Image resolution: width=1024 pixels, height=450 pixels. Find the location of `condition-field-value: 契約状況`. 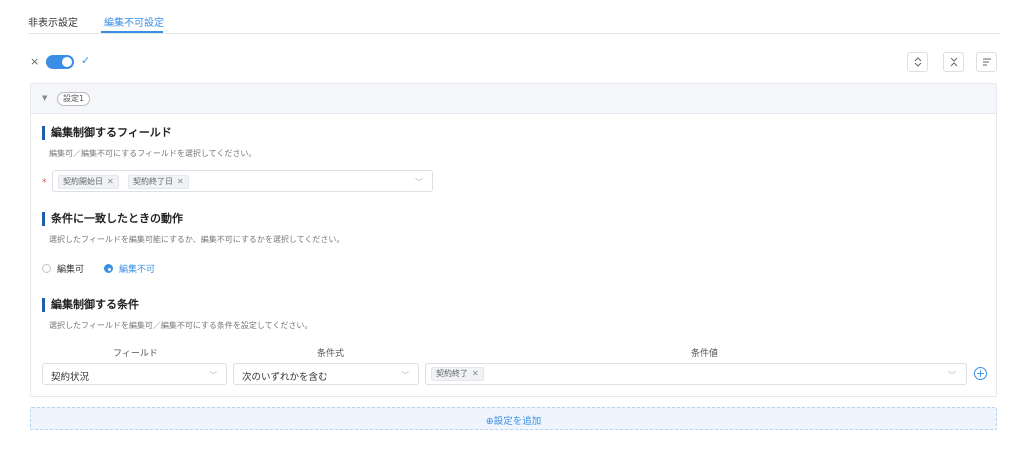

condition-field-value: 契約状況 is located at coordinates (70, 377).